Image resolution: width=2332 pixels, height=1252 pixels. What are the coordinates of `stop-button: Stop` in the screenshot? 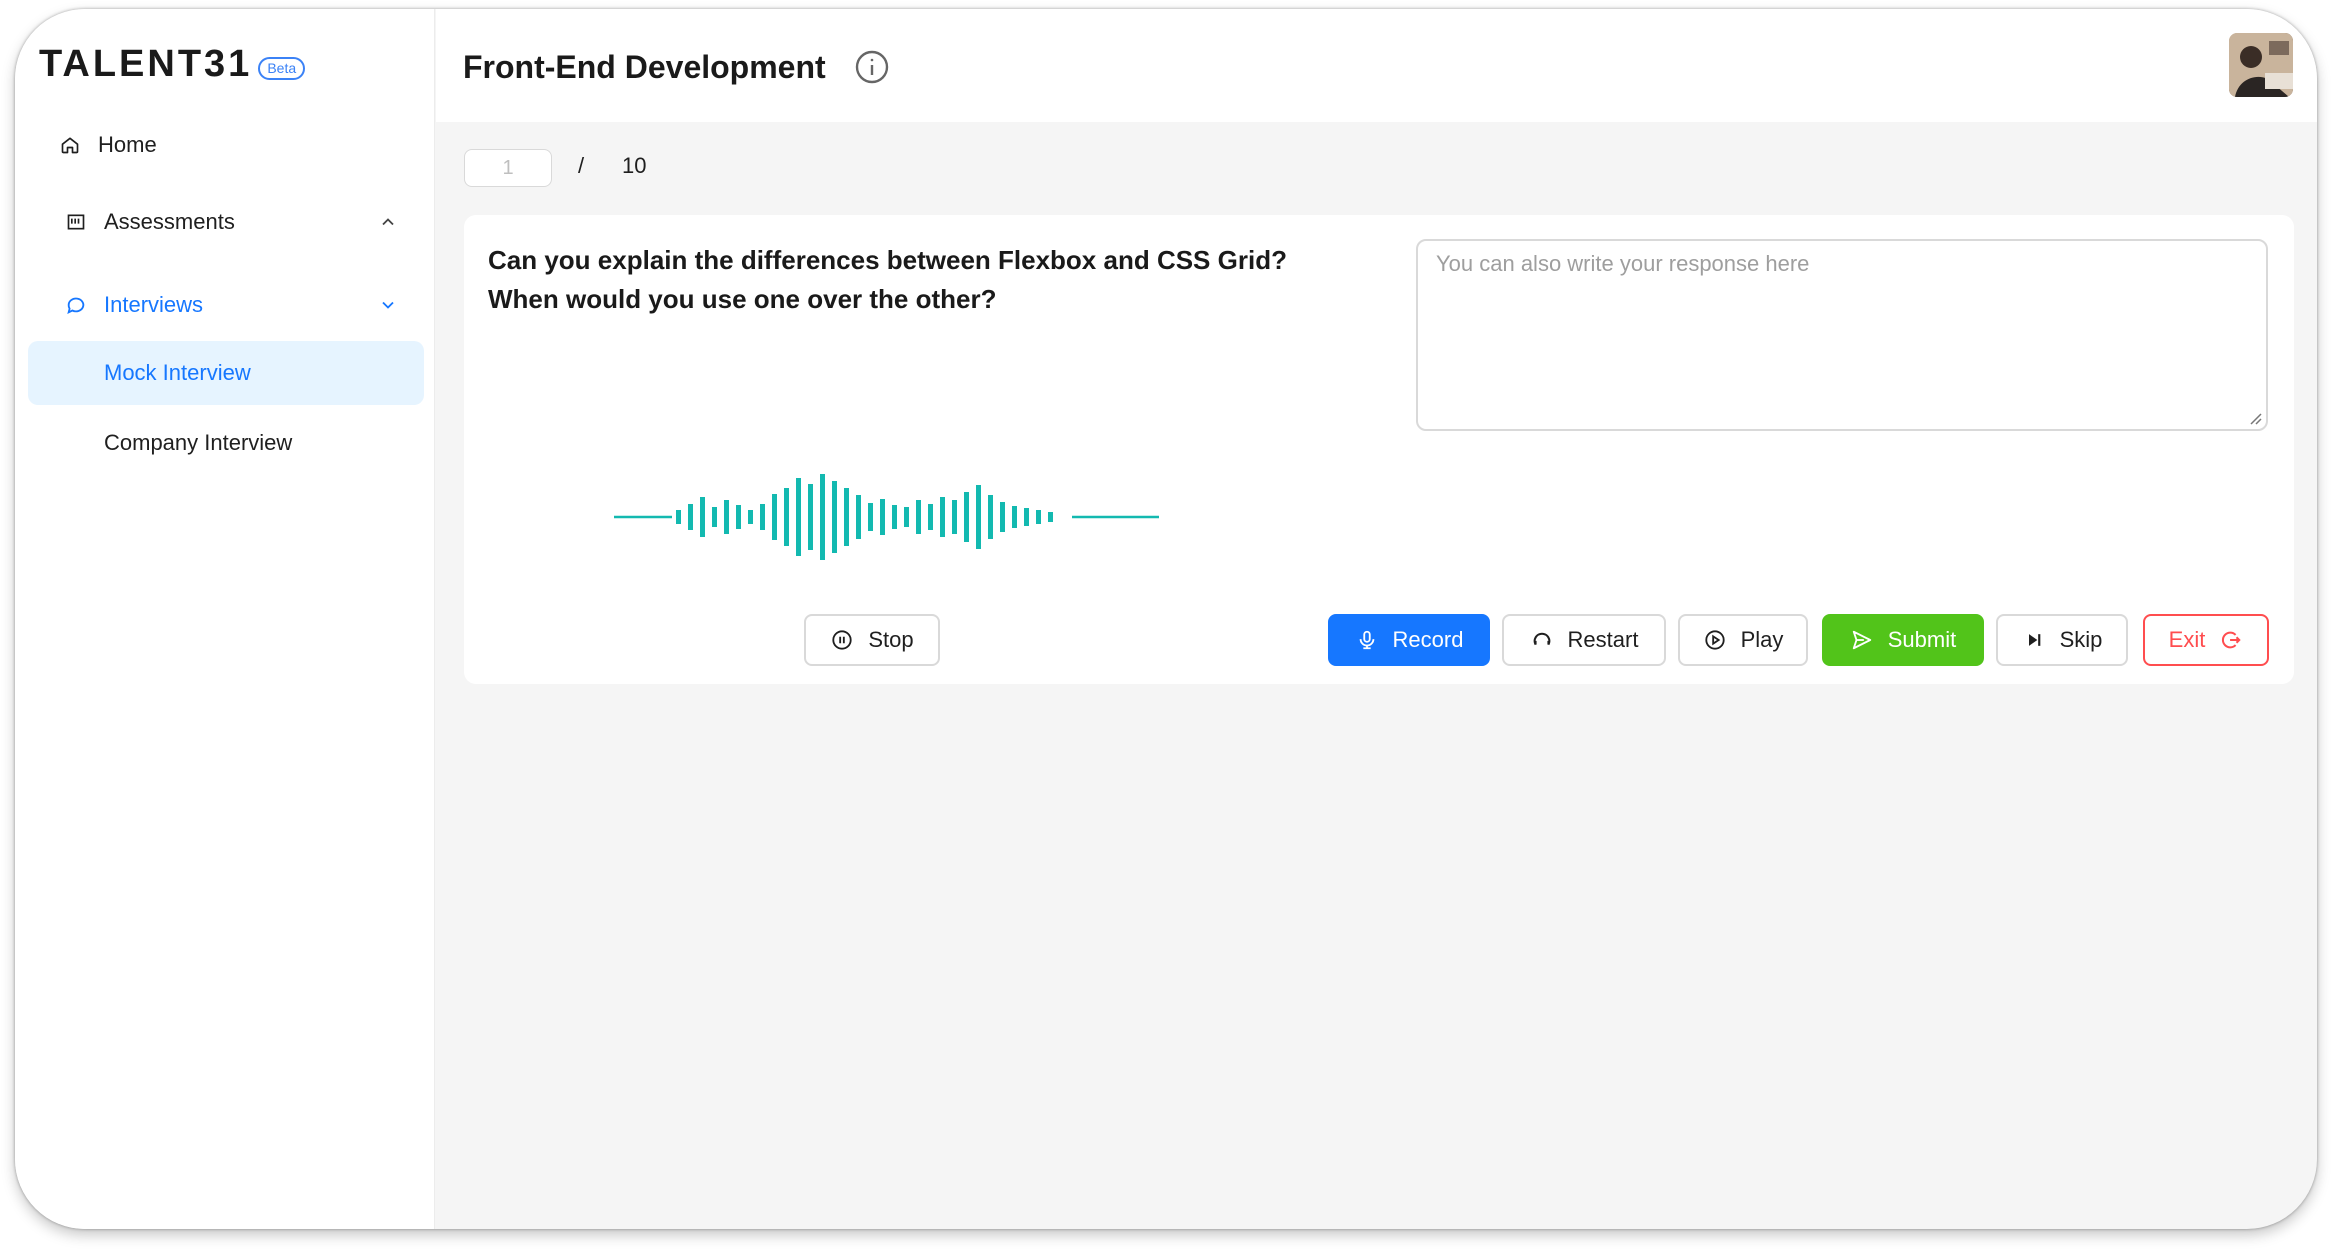 It's located at (872, 640).